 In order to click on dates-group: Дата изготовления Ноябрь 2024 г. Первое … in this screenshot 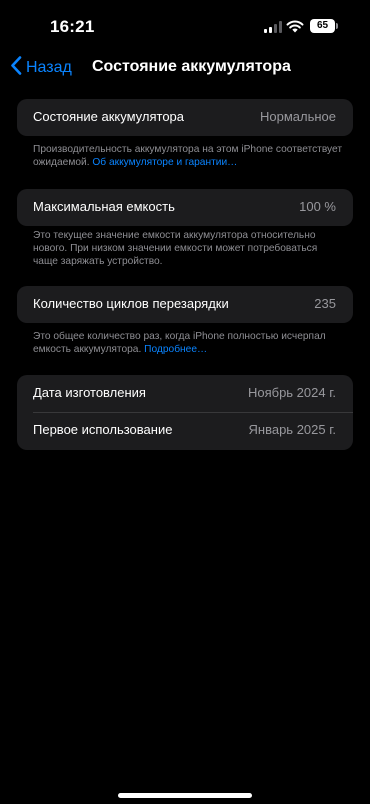, I will do `click(185, 412)`.